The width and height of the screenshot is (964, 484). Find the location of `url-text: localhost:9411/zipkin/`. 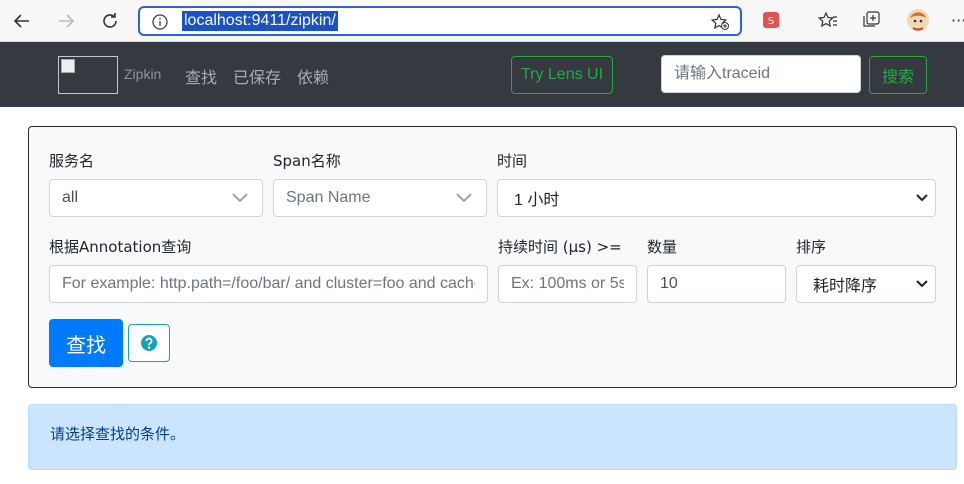

url-text: localhost:9411/zipkin/ is located at coordinates (260, 21).